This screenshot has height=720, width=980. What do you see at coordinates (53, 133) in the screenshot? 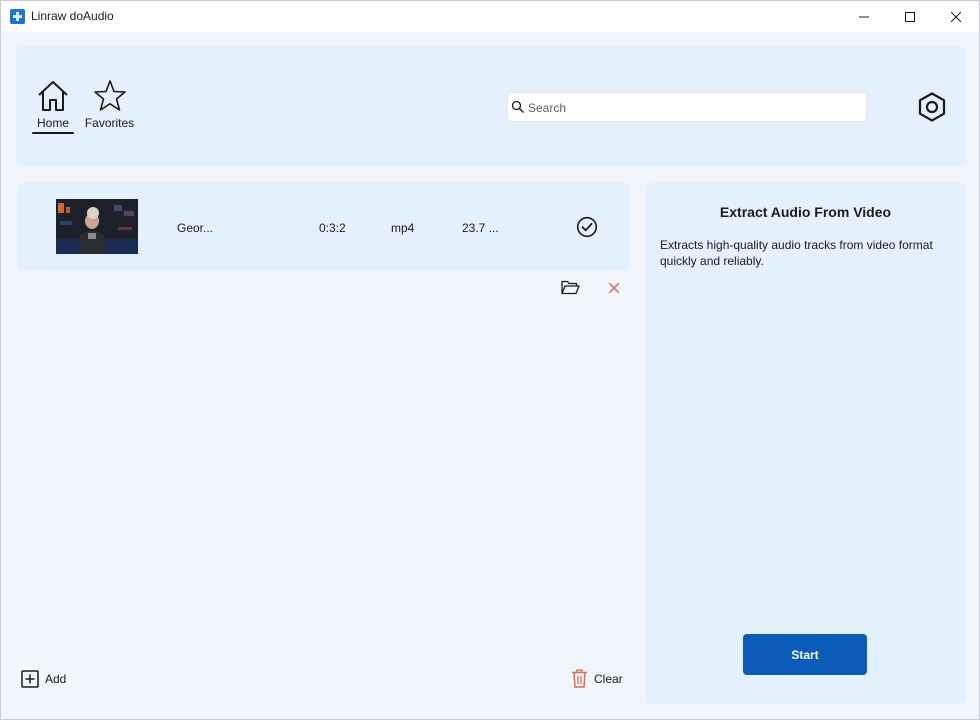
I see `active-nav-indicator` at bounding box center [53, 133].